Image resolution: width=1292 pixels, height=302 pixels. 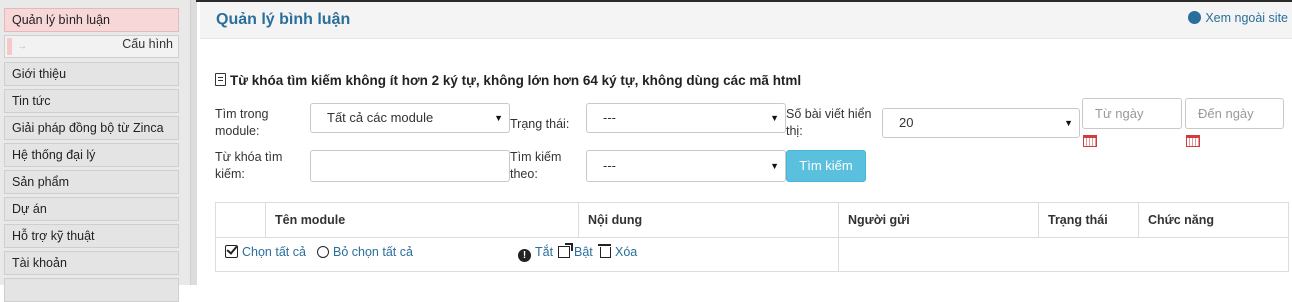 I want to click on sidebar-scrollbar, so click(x=193, y=142).